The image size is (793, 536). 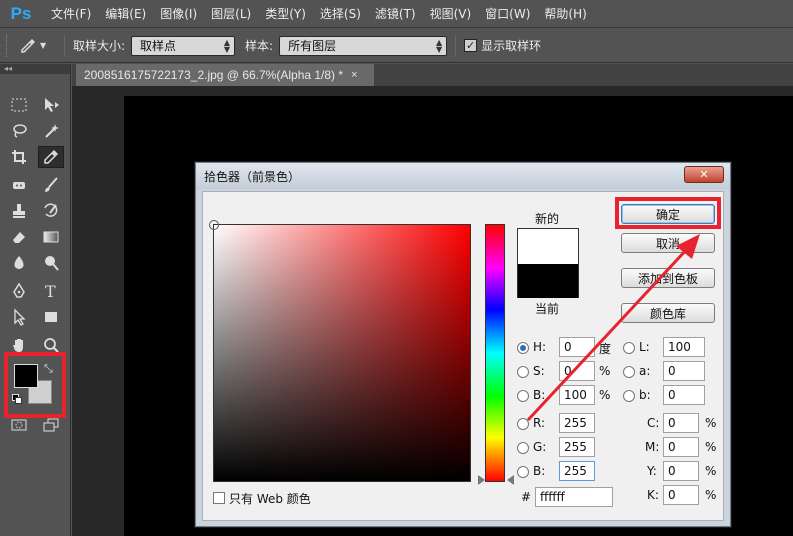 What do you see at coordinates (613, 328) in the screenshot?
I see `annotation-arrow` at bounding box center [613, 328].